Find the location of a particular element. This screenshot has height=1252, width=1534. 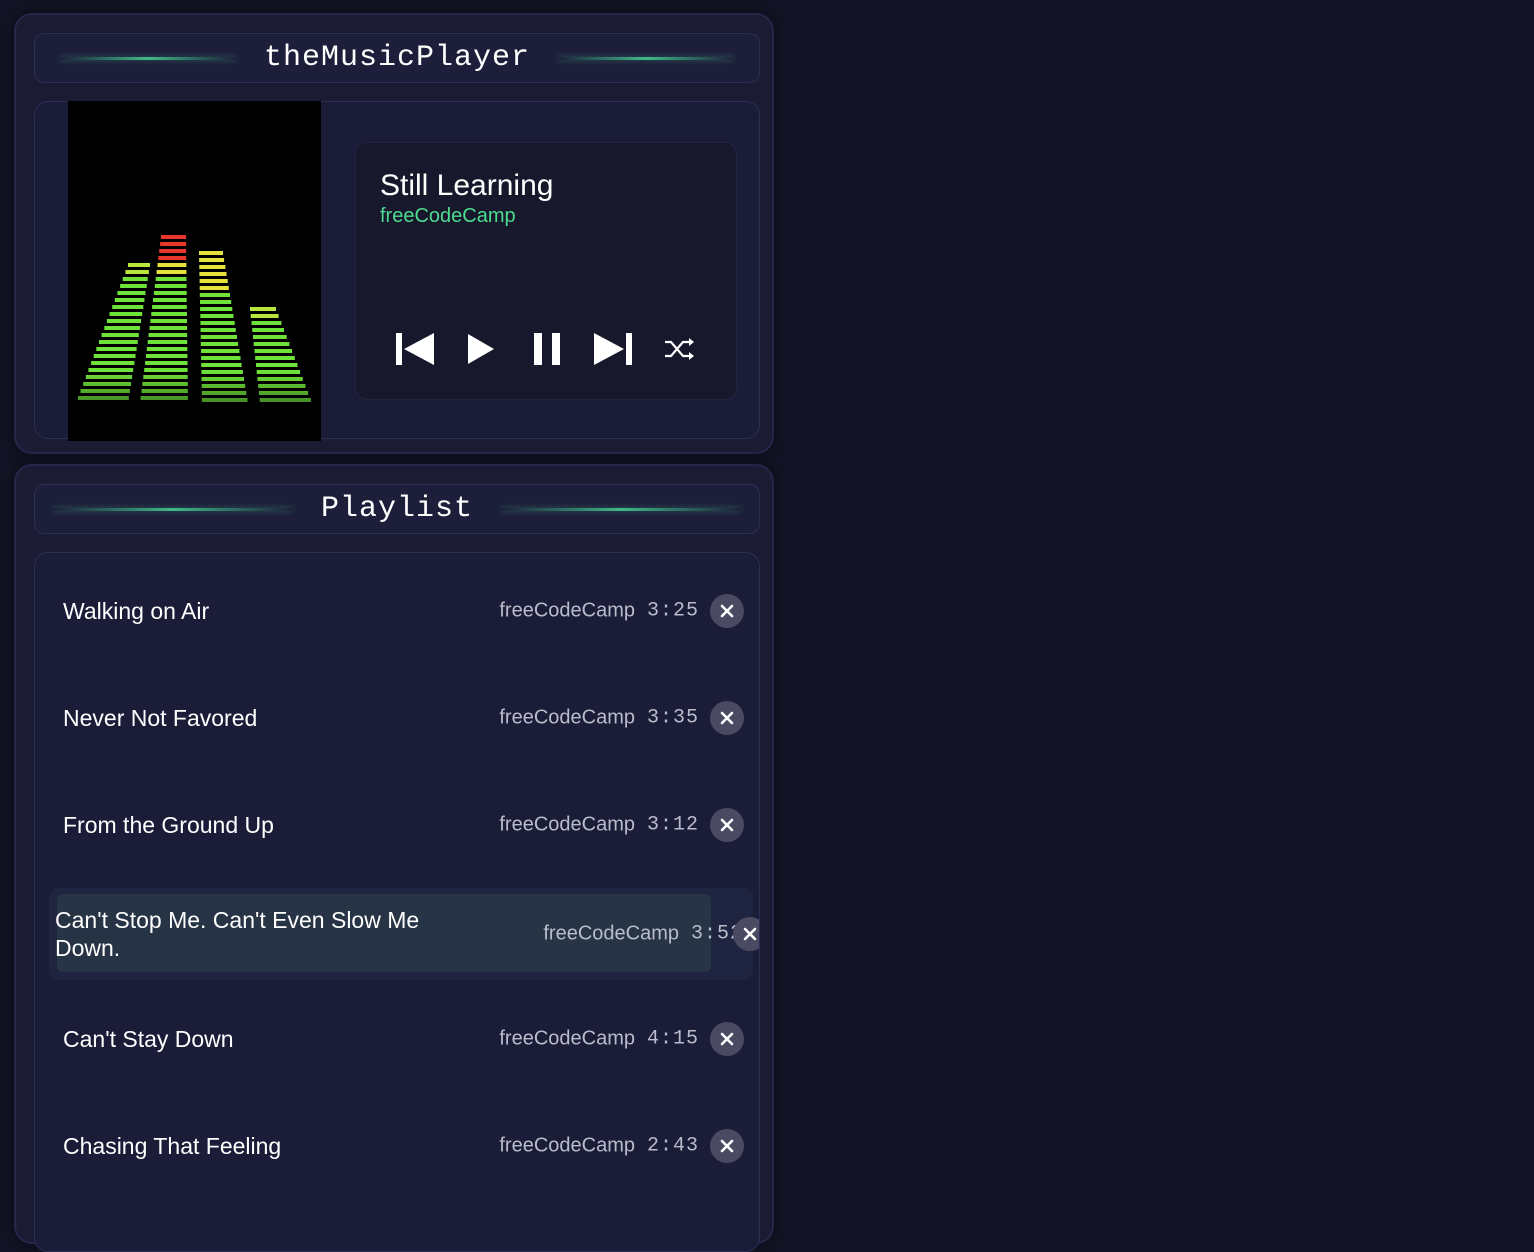

playlist-item: Chasing That Feeling freeCodeCamp 2:43 is located at coordinates (401, 1146).